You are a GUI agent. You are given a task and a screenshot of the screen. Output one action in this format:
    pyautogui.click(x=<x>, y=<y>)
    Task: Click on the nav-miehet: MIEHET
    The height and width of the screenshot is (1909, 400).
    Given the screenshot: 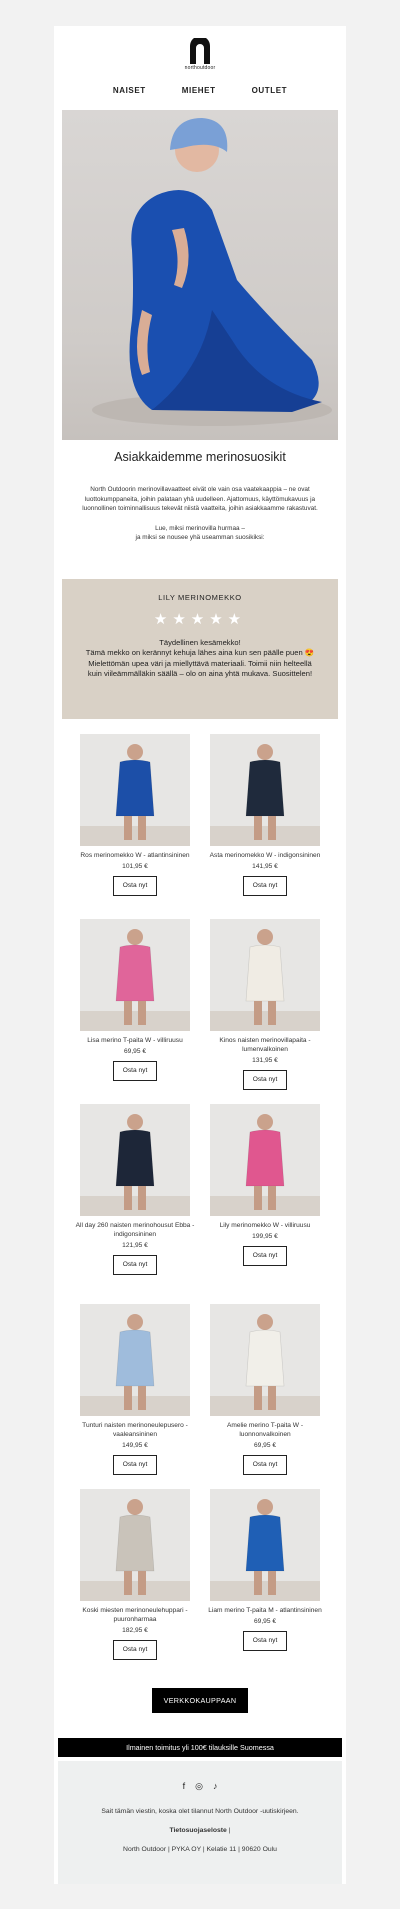 What is the action you would take?
    pyautogui.click(x=199, y=90)
    